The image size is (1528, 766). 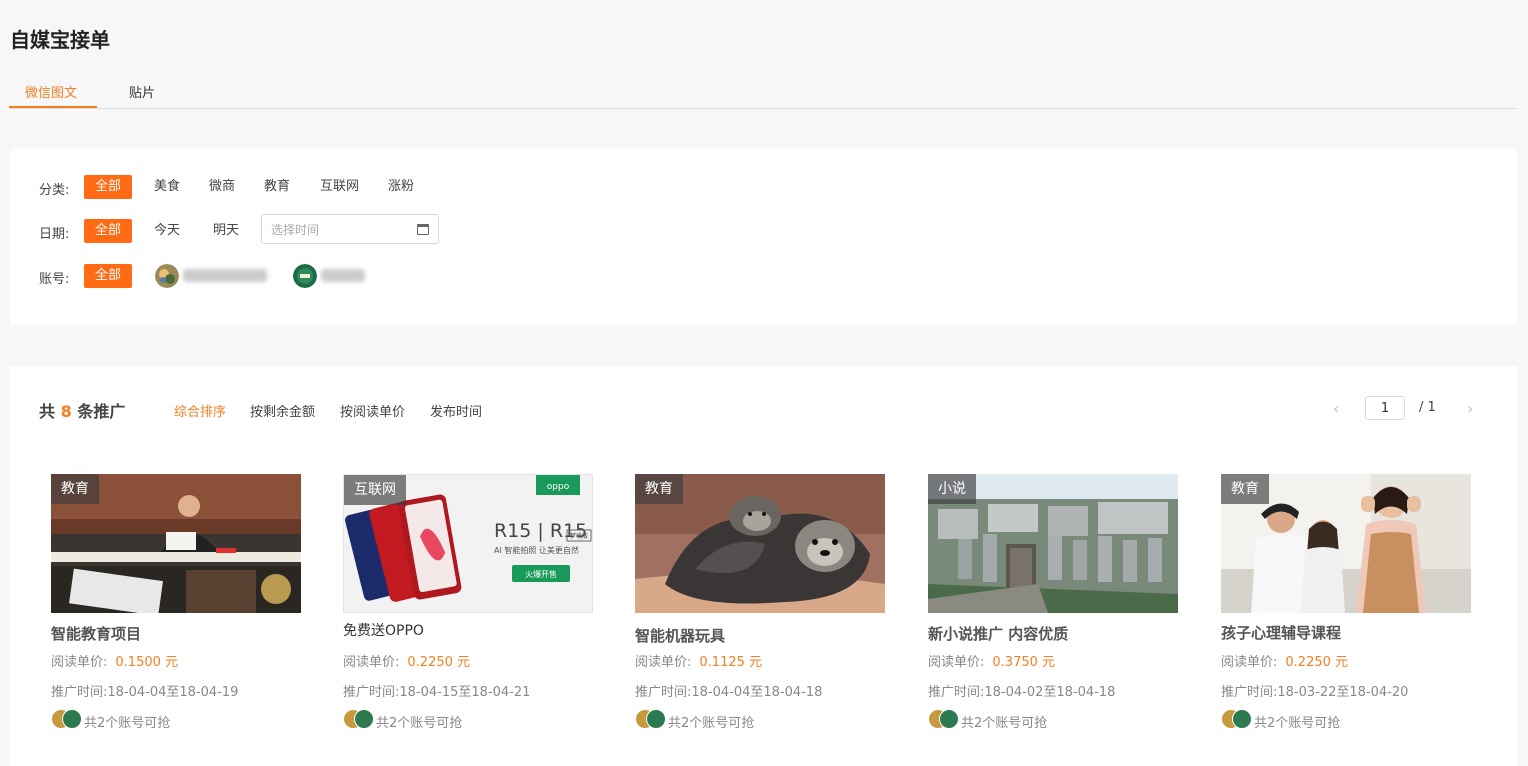 What do you see at coordinates (423, 229) in the screenshot?
I see `calendar-icon` at bounding box center [423, 229].